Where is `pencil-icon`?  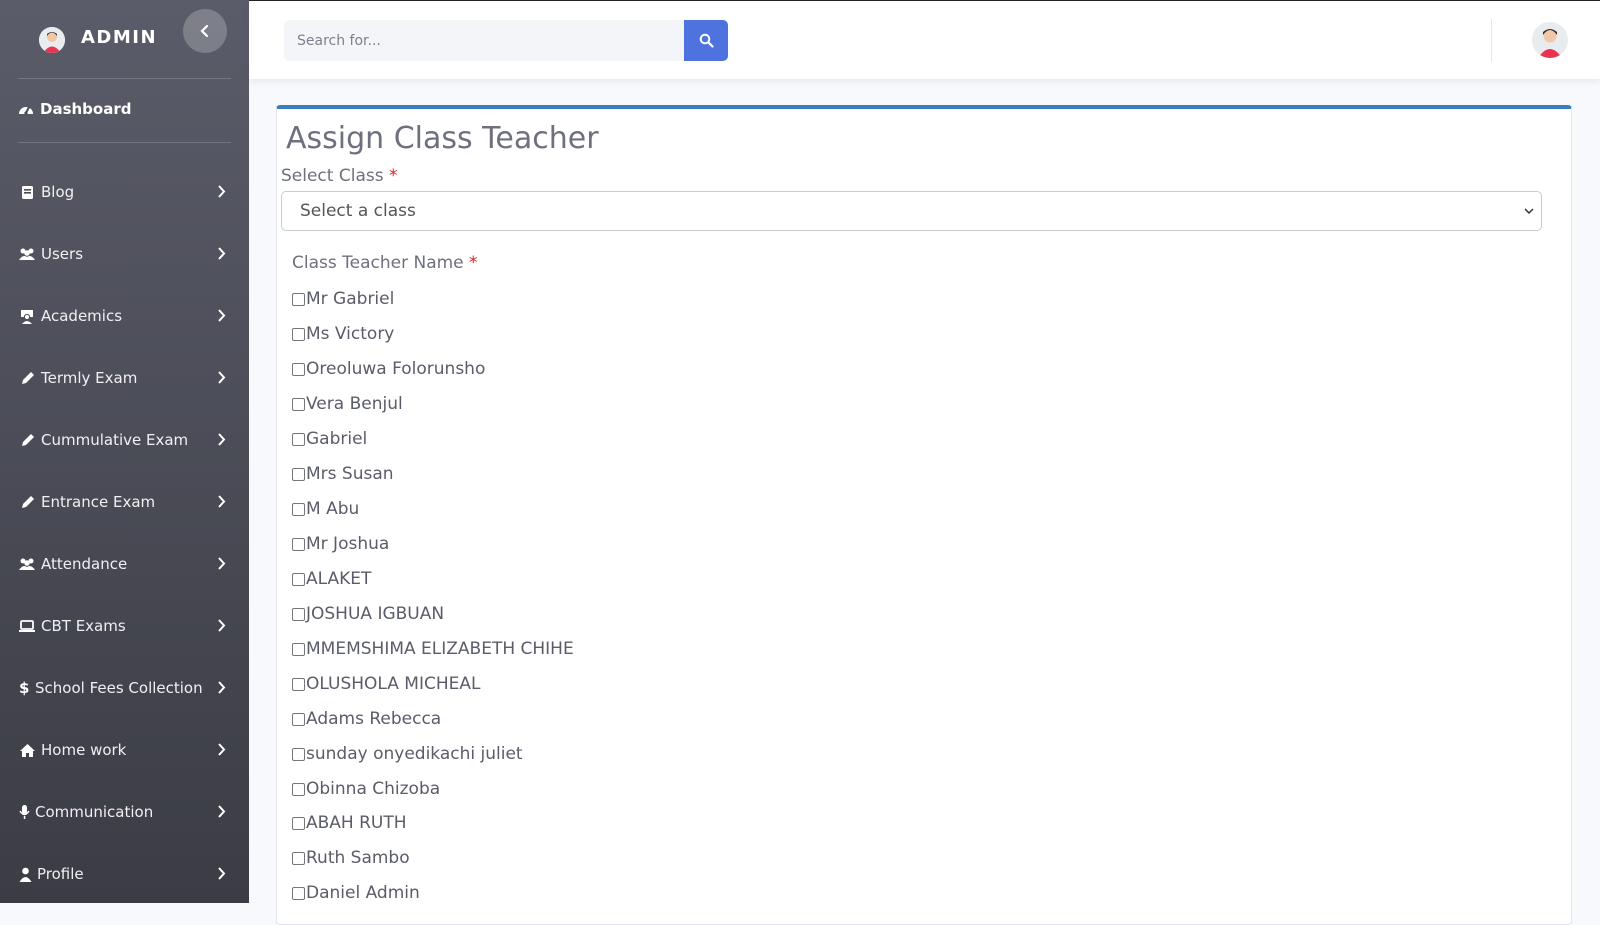 pencil-icon is located at coordinates (27, 378).